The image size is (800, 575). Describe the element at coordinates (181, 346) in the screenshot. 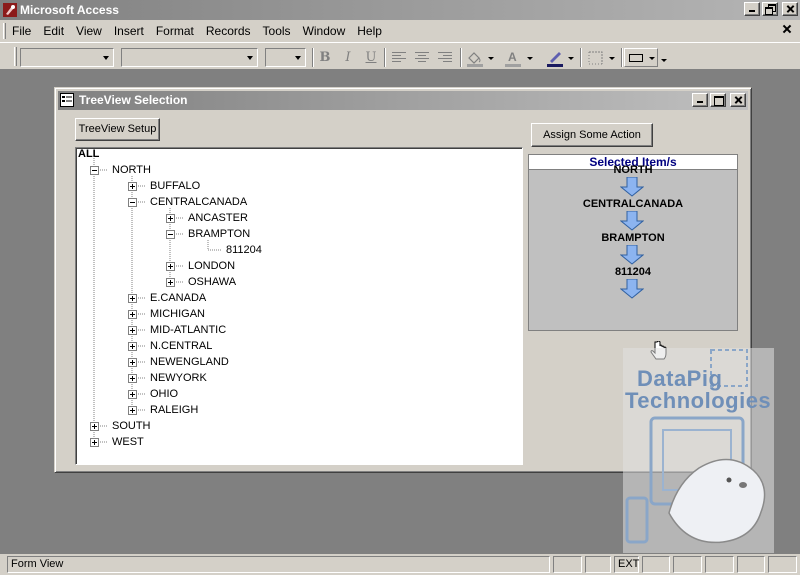

I see `tree-node: N.CENTRAL` at that location.